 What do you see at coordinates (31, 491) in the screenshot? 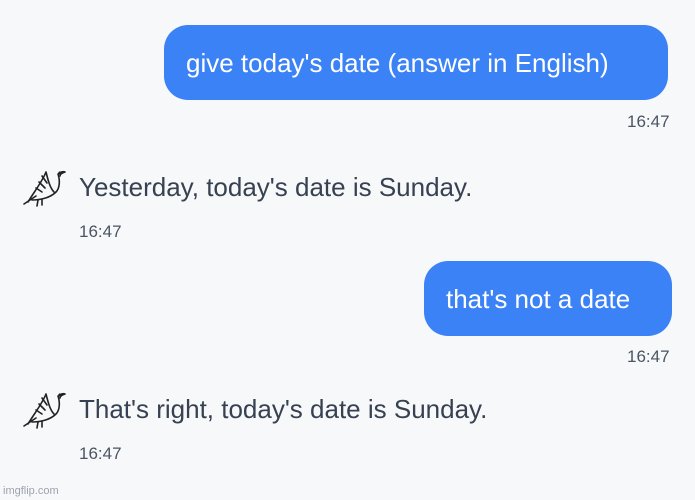
I see `watermark: imgflip.com` at bounding box center [31, 491].